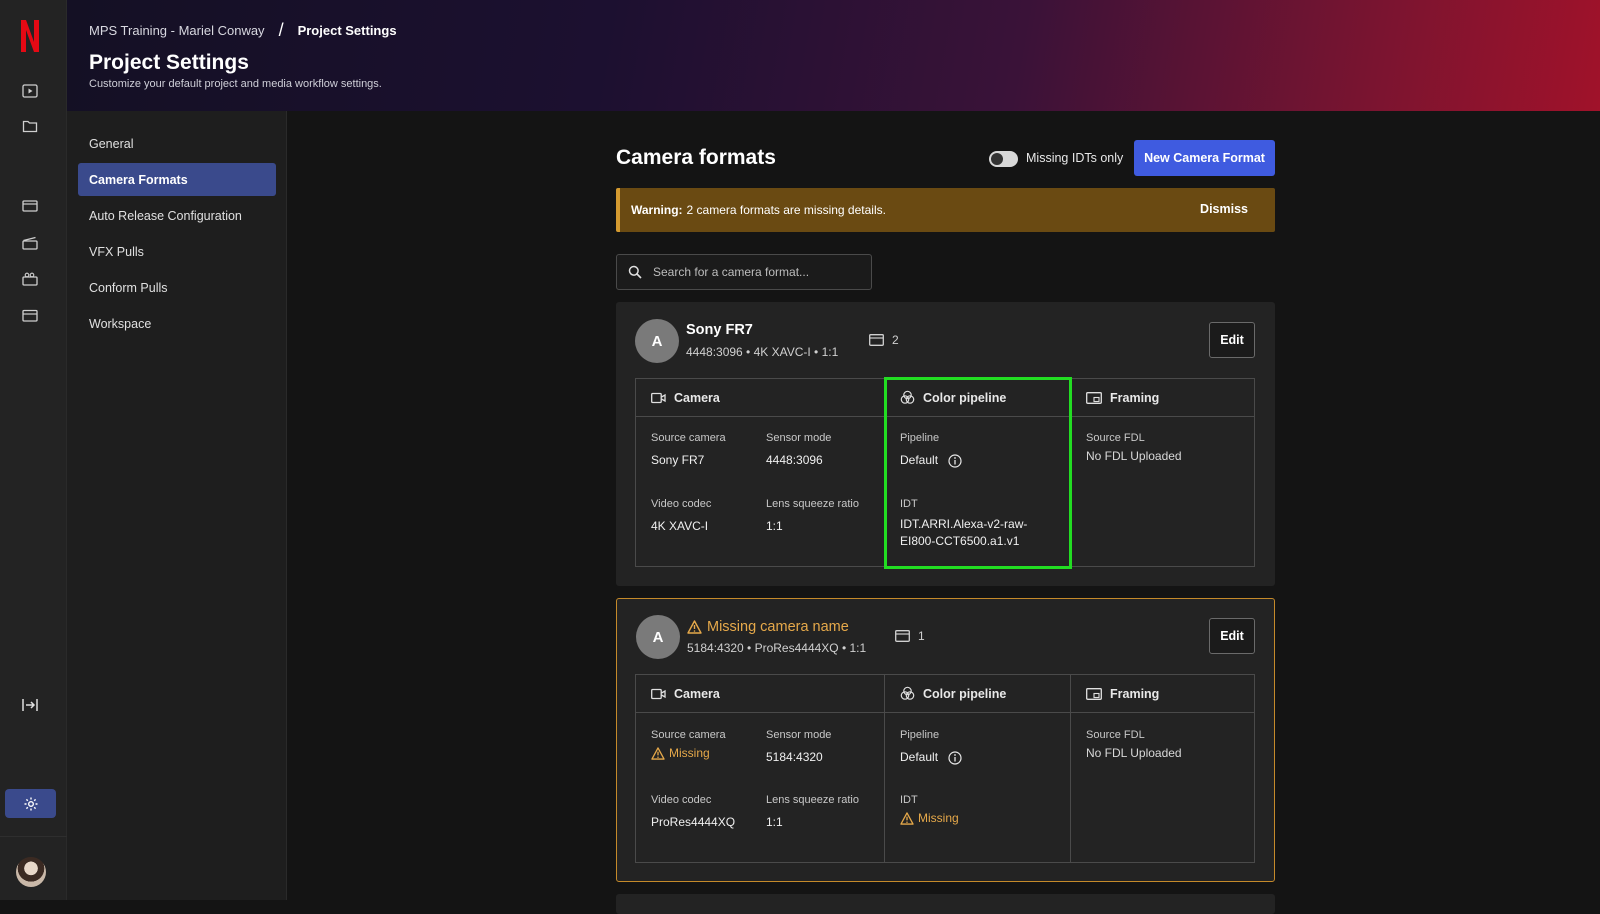  What do you see at coordinates (786, 210) in the screenshot?
I see `warning-text: 2 camera formats are missing details.` at bounding box center [786, 210].